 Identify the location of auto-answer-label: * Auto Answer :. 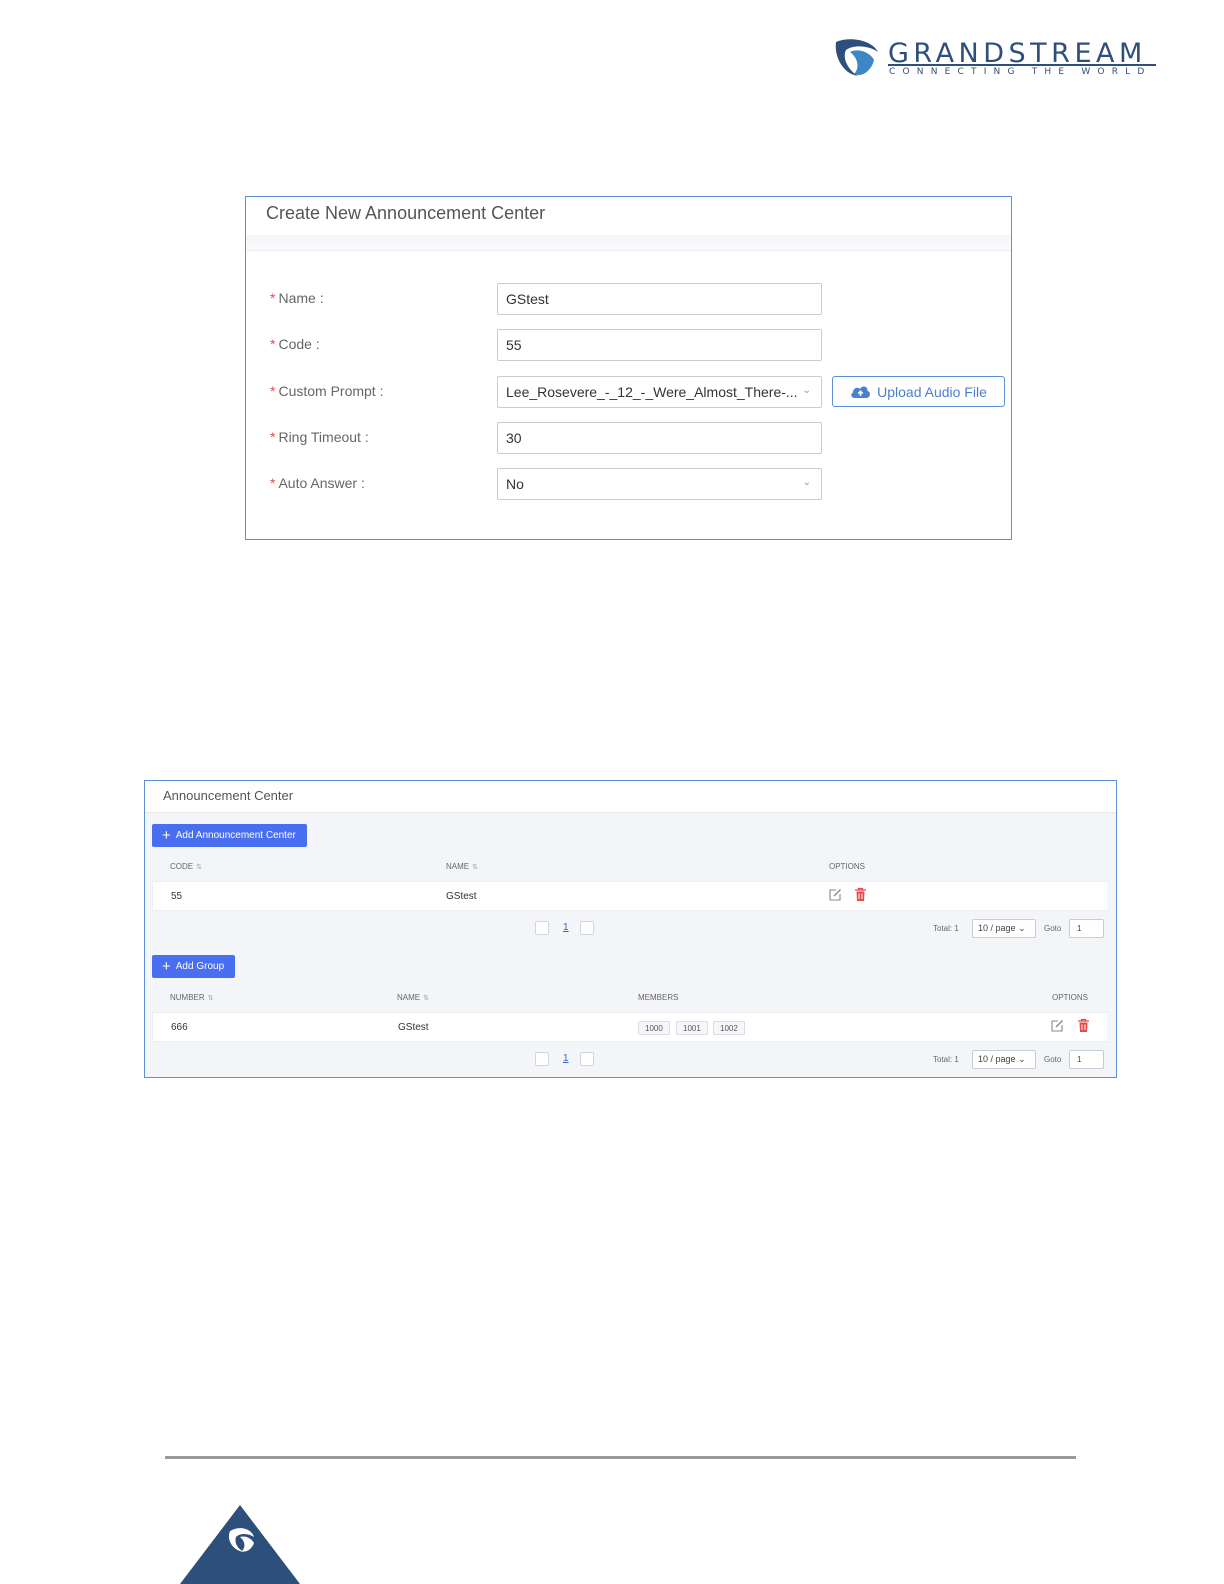
(317, 483).